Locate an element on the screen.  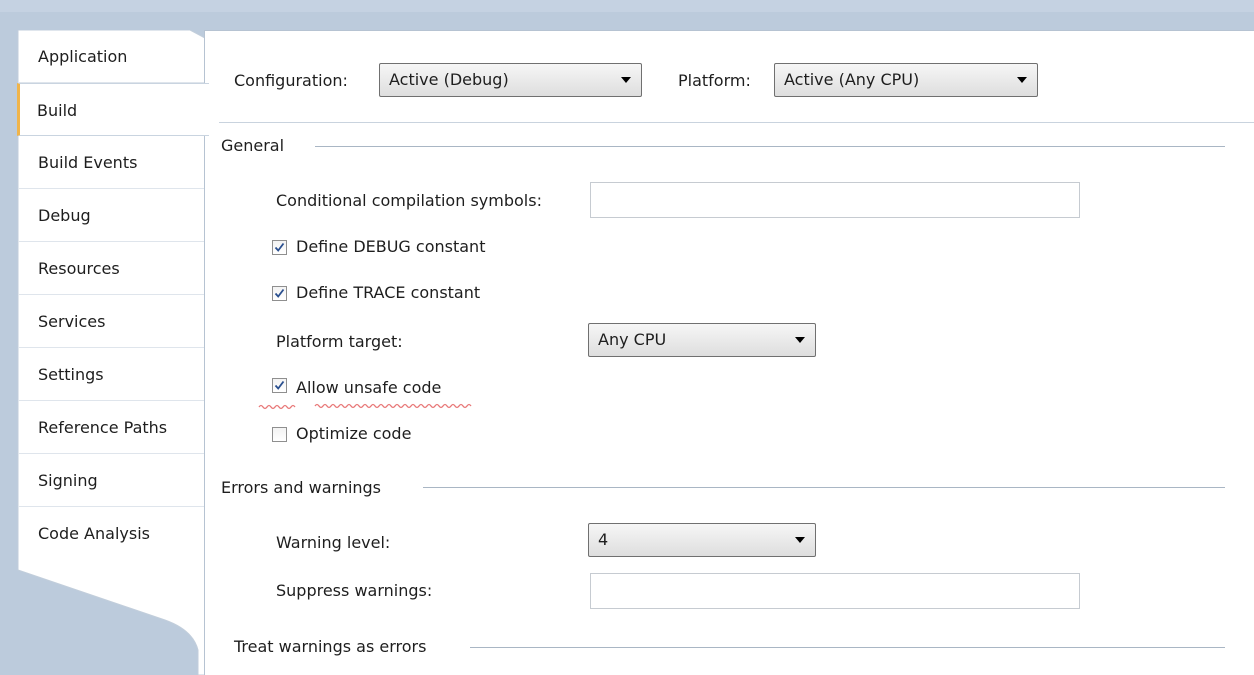
tab-settings: Settings is located at coordinates (111, 374).